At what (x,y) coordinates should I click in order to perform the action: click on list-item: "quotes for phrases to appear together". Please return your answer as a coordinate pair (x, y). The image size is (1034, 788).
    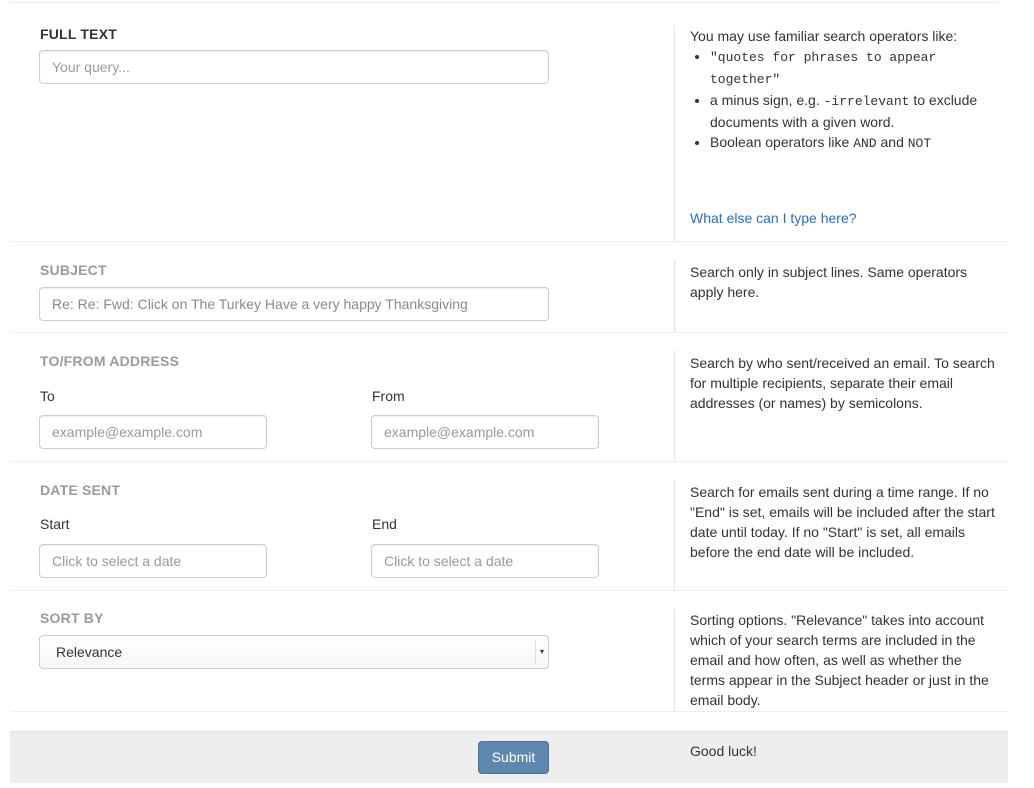
    Looking at the image, I should click on (855, 68).